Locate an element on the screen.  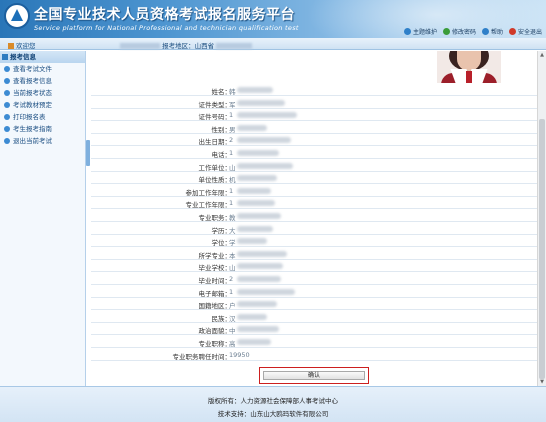
main-scrollbar: ▲ ▼ is located at coordinates (541, 218).